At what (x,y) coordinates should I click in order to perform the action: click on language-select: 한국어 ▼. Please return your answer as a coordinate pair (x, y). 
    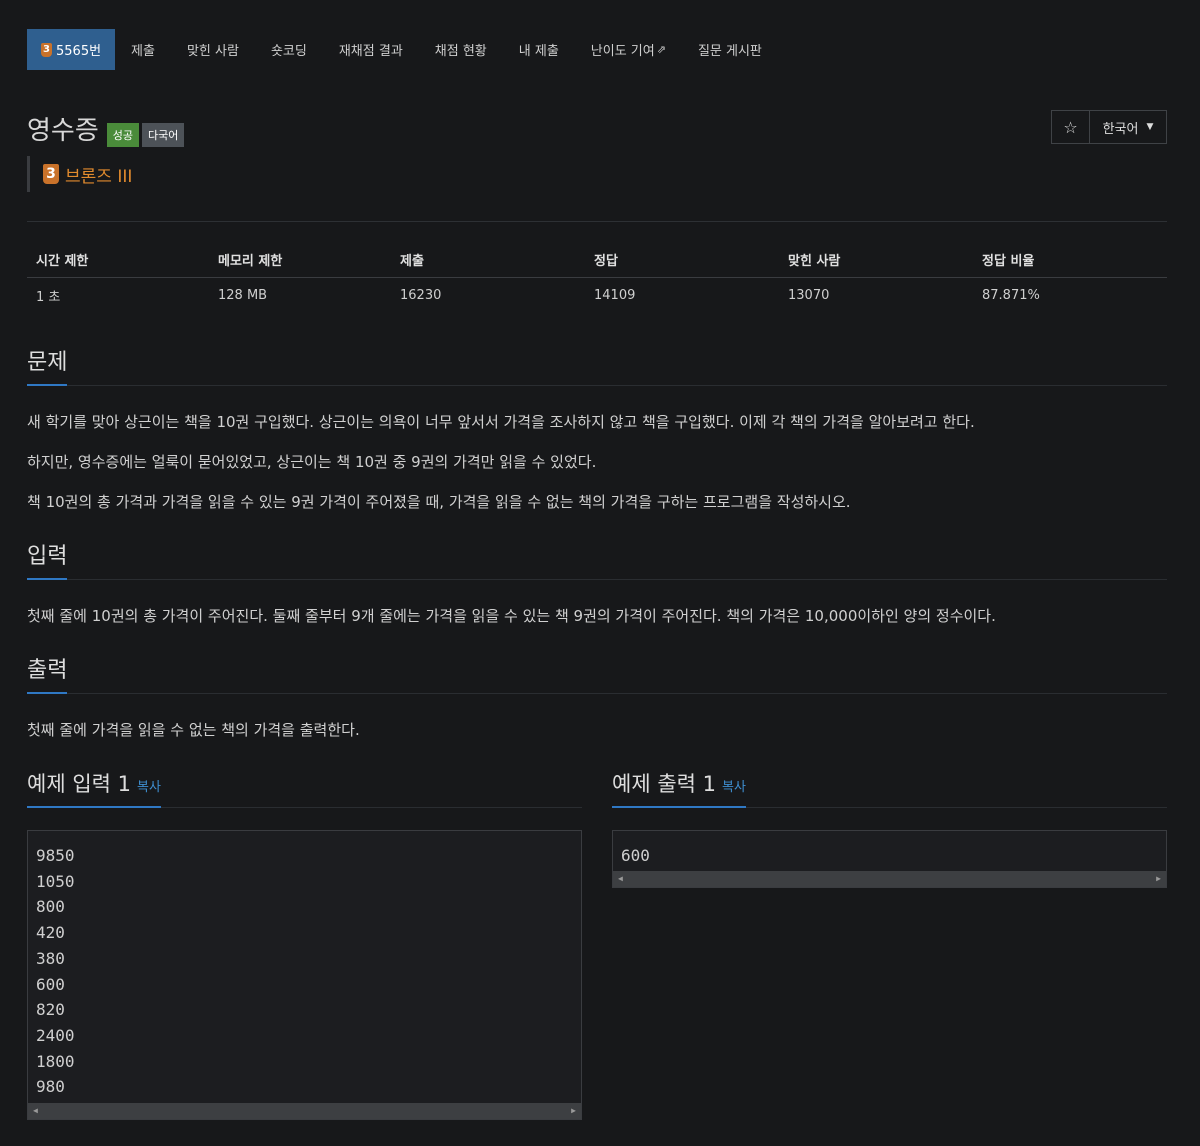
    Looking at the image, I should click on (1128, 127).